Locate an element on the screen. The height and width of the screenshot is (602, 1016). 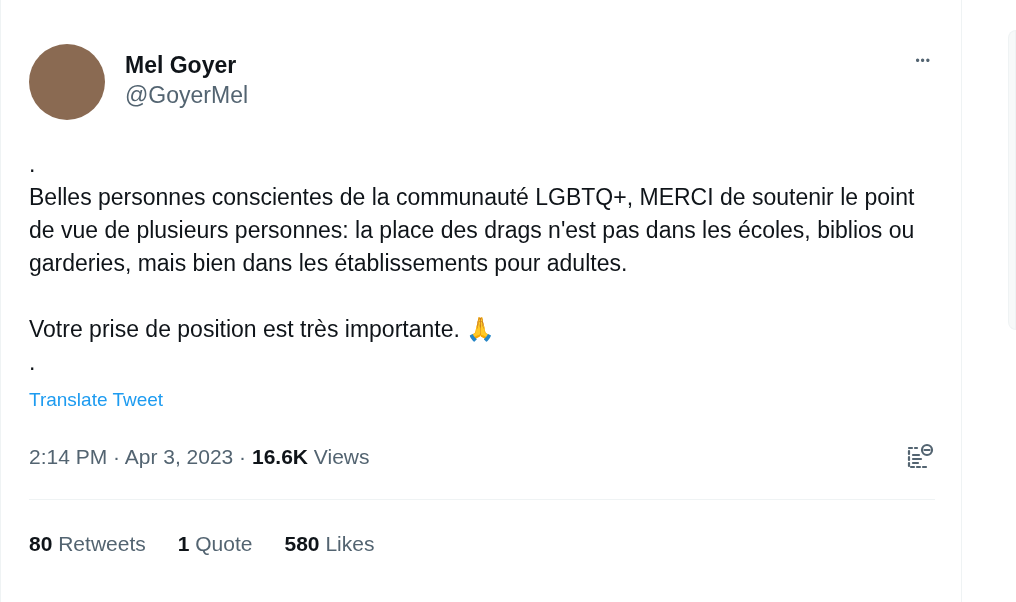
author-name: Mel Goyer is located at coordinates (187, 65).